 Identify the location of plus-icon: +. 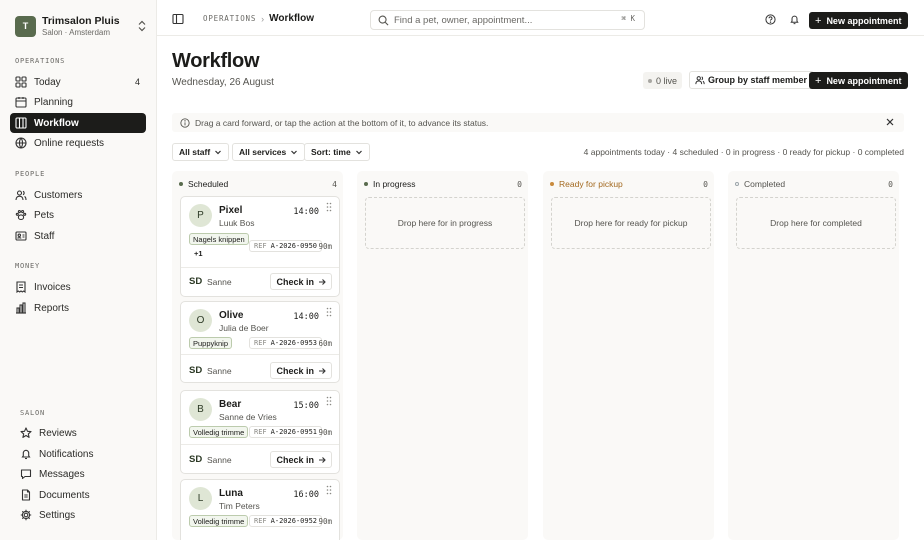
(818, 20).